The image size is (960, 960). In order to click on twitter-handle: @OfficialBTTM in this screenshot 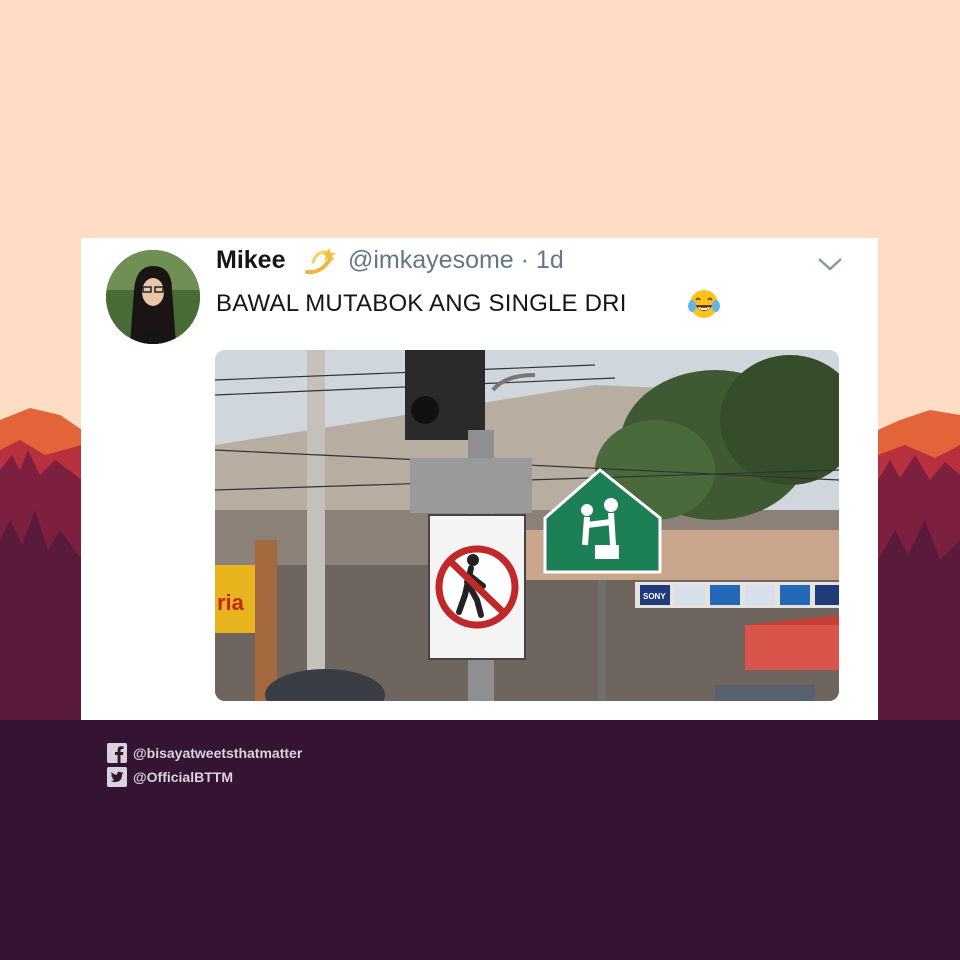, I will do `click(183, 777)`.